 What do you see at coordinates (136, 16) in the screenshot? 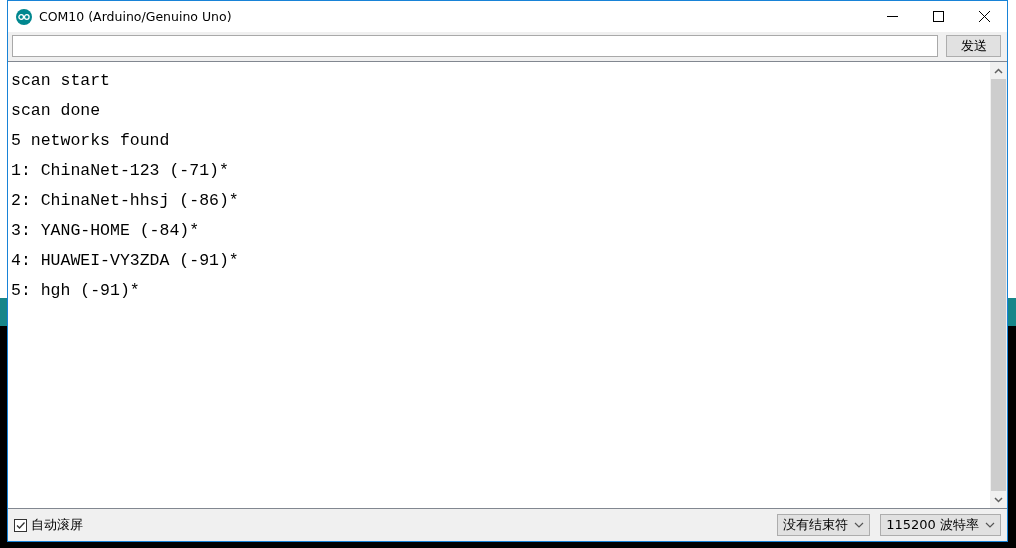
I see `window-title: COM10 (Arduino/Genuino Uno)` at bounding box center [136, 16].